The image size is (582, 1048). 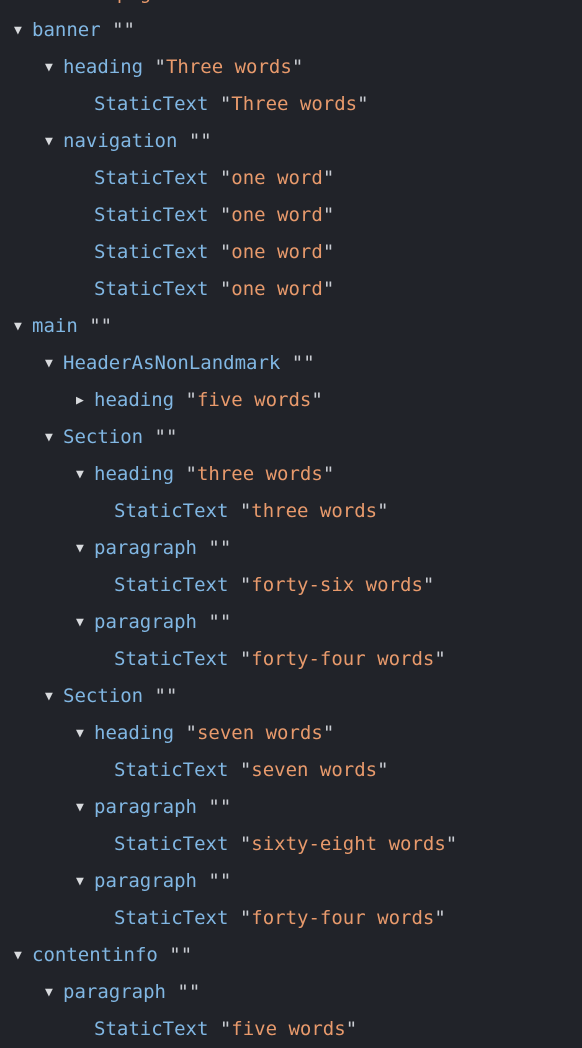 I want to click on tree-row: ▼ heading "Three words", so click(x=291, y=67).